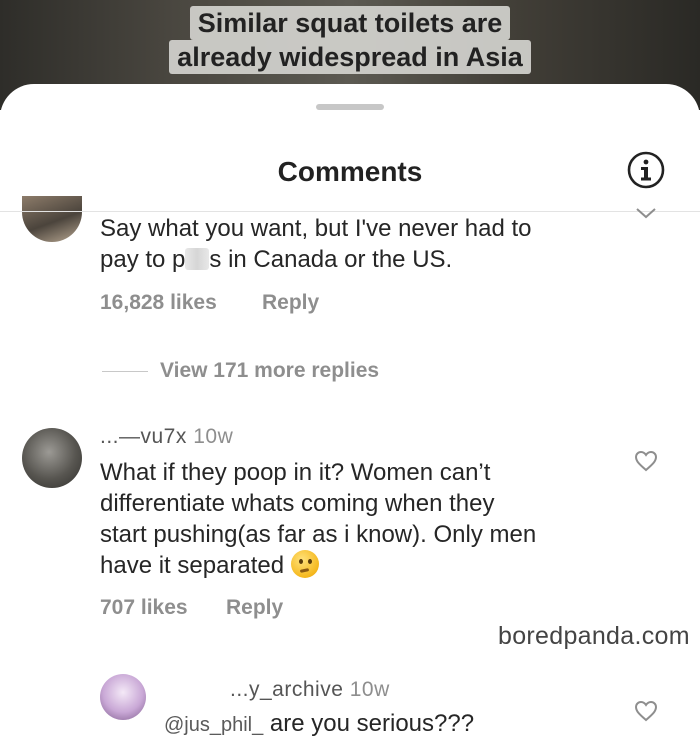  I want to click on comment-username-line: ...y_archive 10w, so click(310, 690).